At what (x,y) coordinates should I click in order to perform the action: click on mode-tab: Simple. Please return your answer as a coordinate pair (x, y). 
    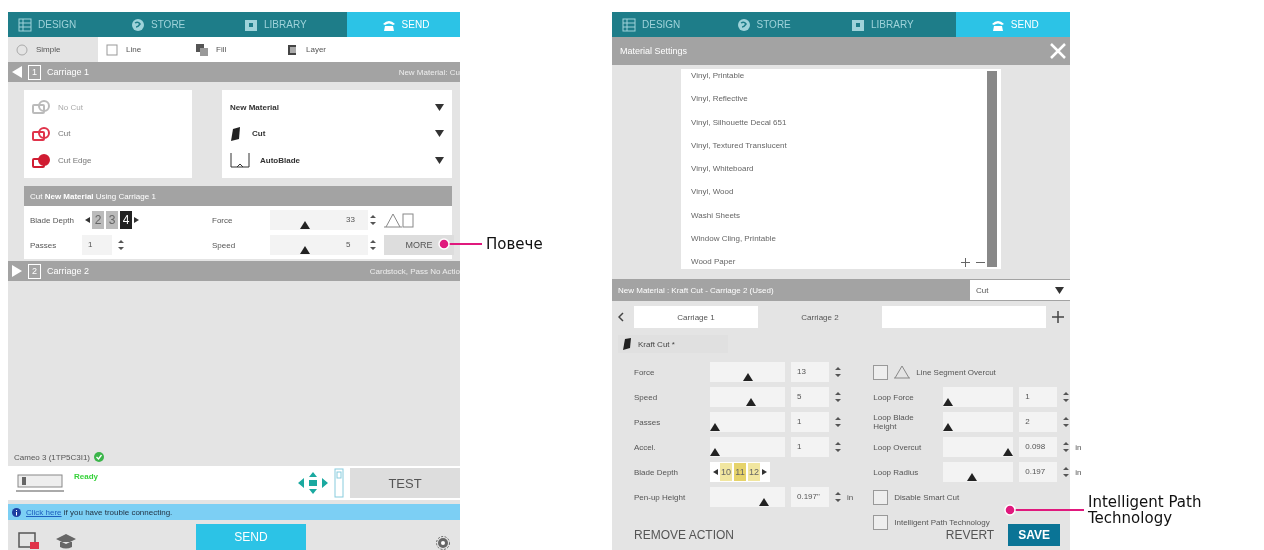
    Looking at the image, I should click on (53, 49).